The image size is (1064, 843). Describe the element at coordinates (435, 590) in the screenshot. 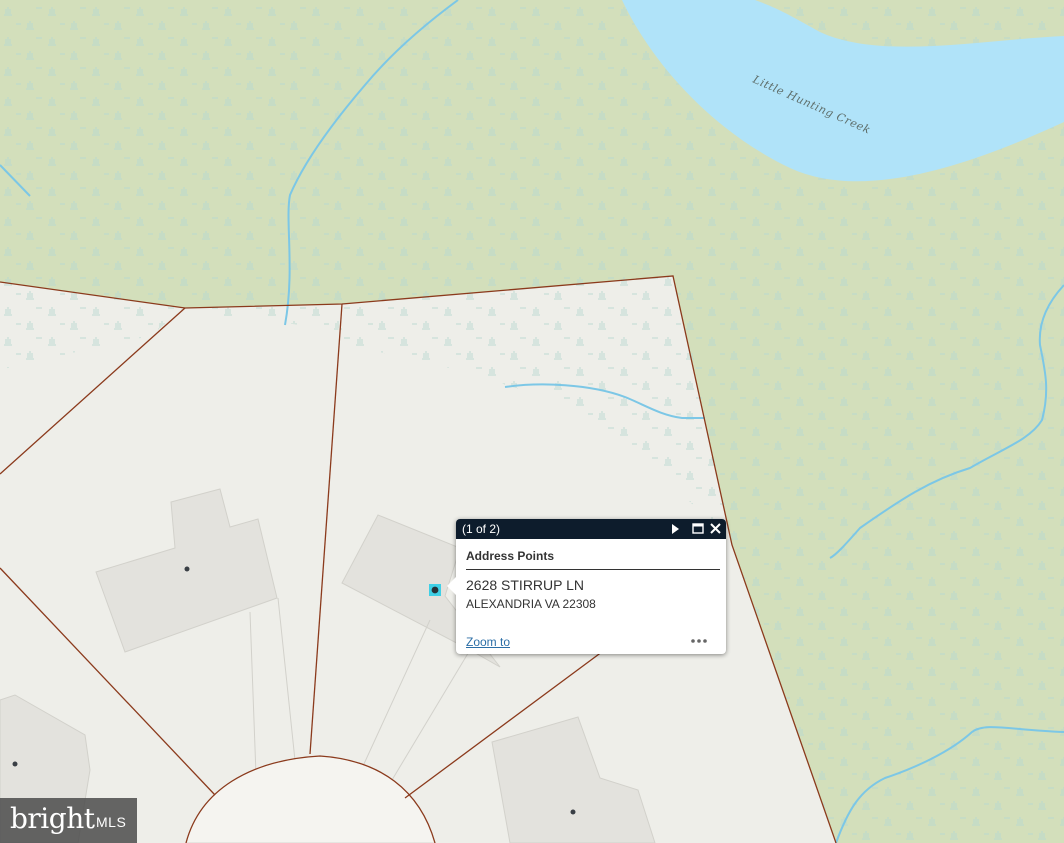

I see `selected-address-dot` at that location.